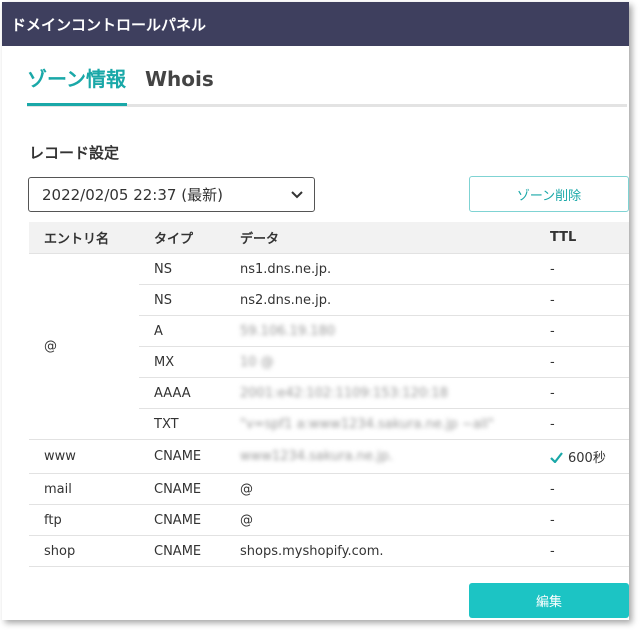 This screenshot has width=640, height=630. What do you see at coordinates (380, 300) in the screenshot?
I see `cell-data: ns2.dns.ne.jp.` at bounding box center [380, 300].